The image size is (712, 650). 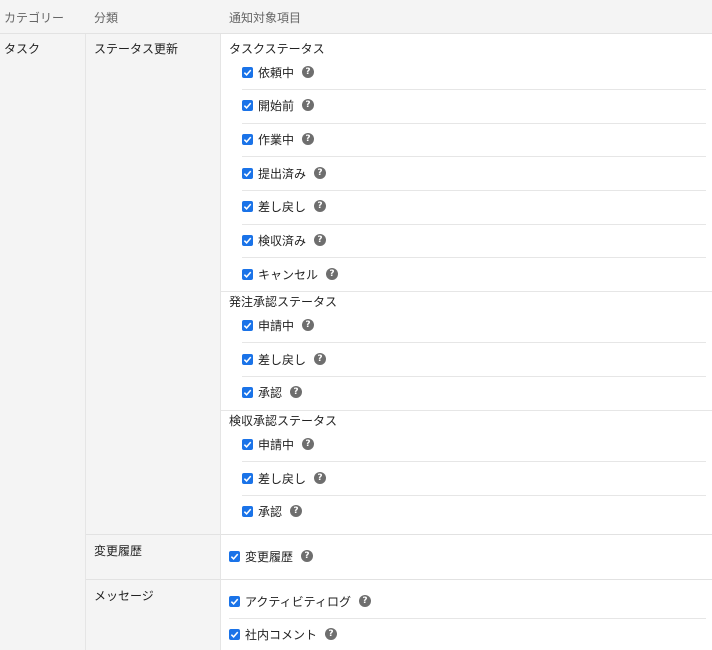 I want to click on notify-item-change-history: 変更履歴 ?, so click(x=271, y=556).